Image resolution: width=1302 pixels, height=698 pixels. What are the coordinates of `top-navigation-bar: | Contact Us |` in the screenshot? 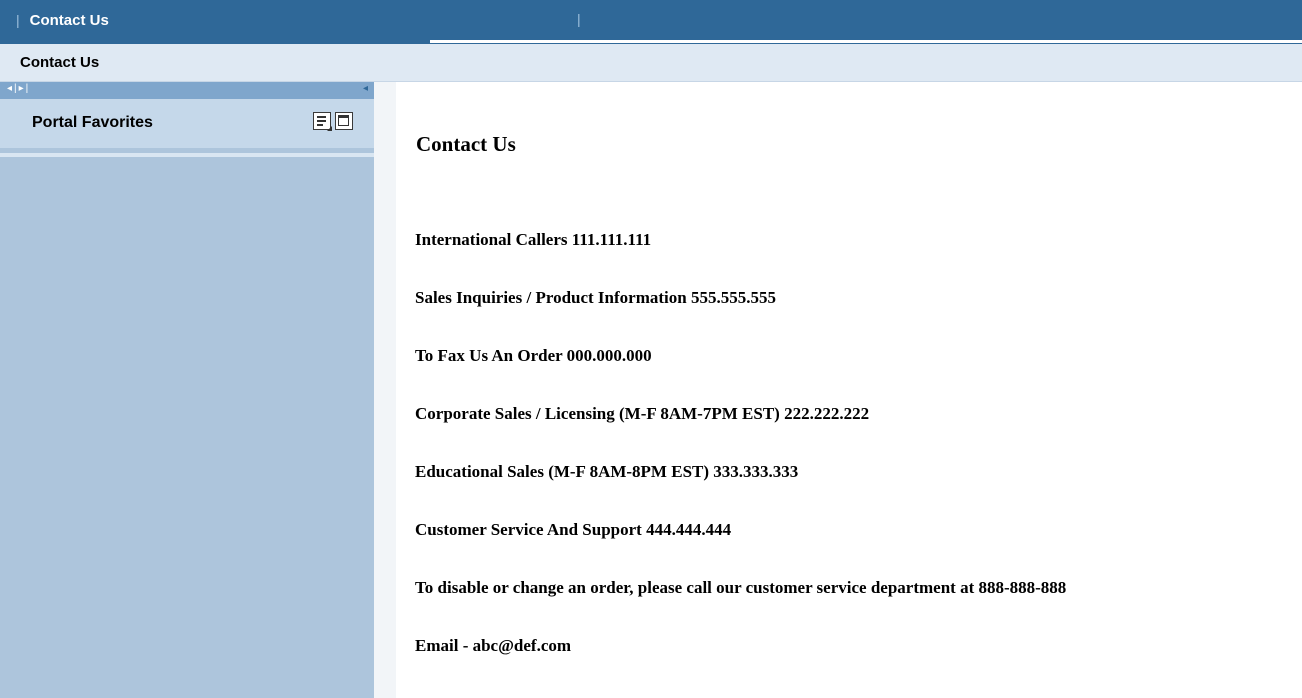 It's located at (651, 22).